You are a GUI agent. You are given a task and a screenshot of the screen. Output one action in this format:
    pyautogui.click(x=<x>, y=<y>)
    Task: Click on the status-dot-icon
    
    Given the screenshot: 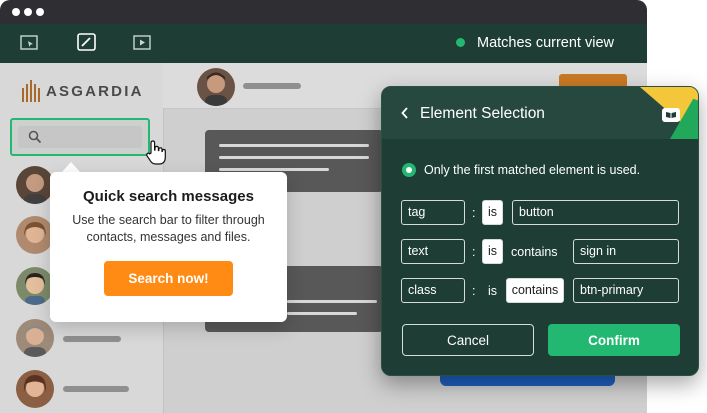 What is the action you would take?
    pyautogui.click(x=460, y=42)
    